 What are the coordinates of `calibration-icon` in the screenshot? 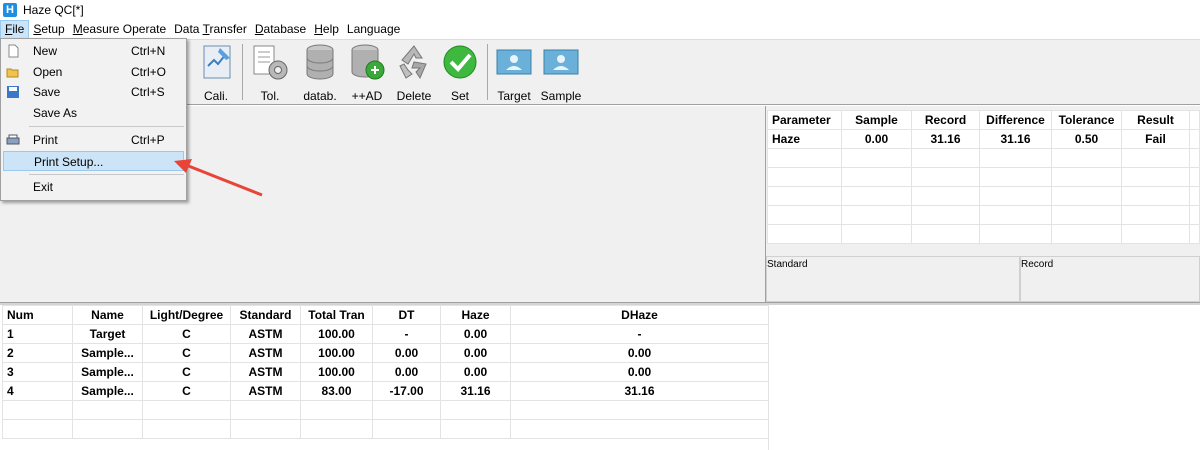 It's located at (217, 62).